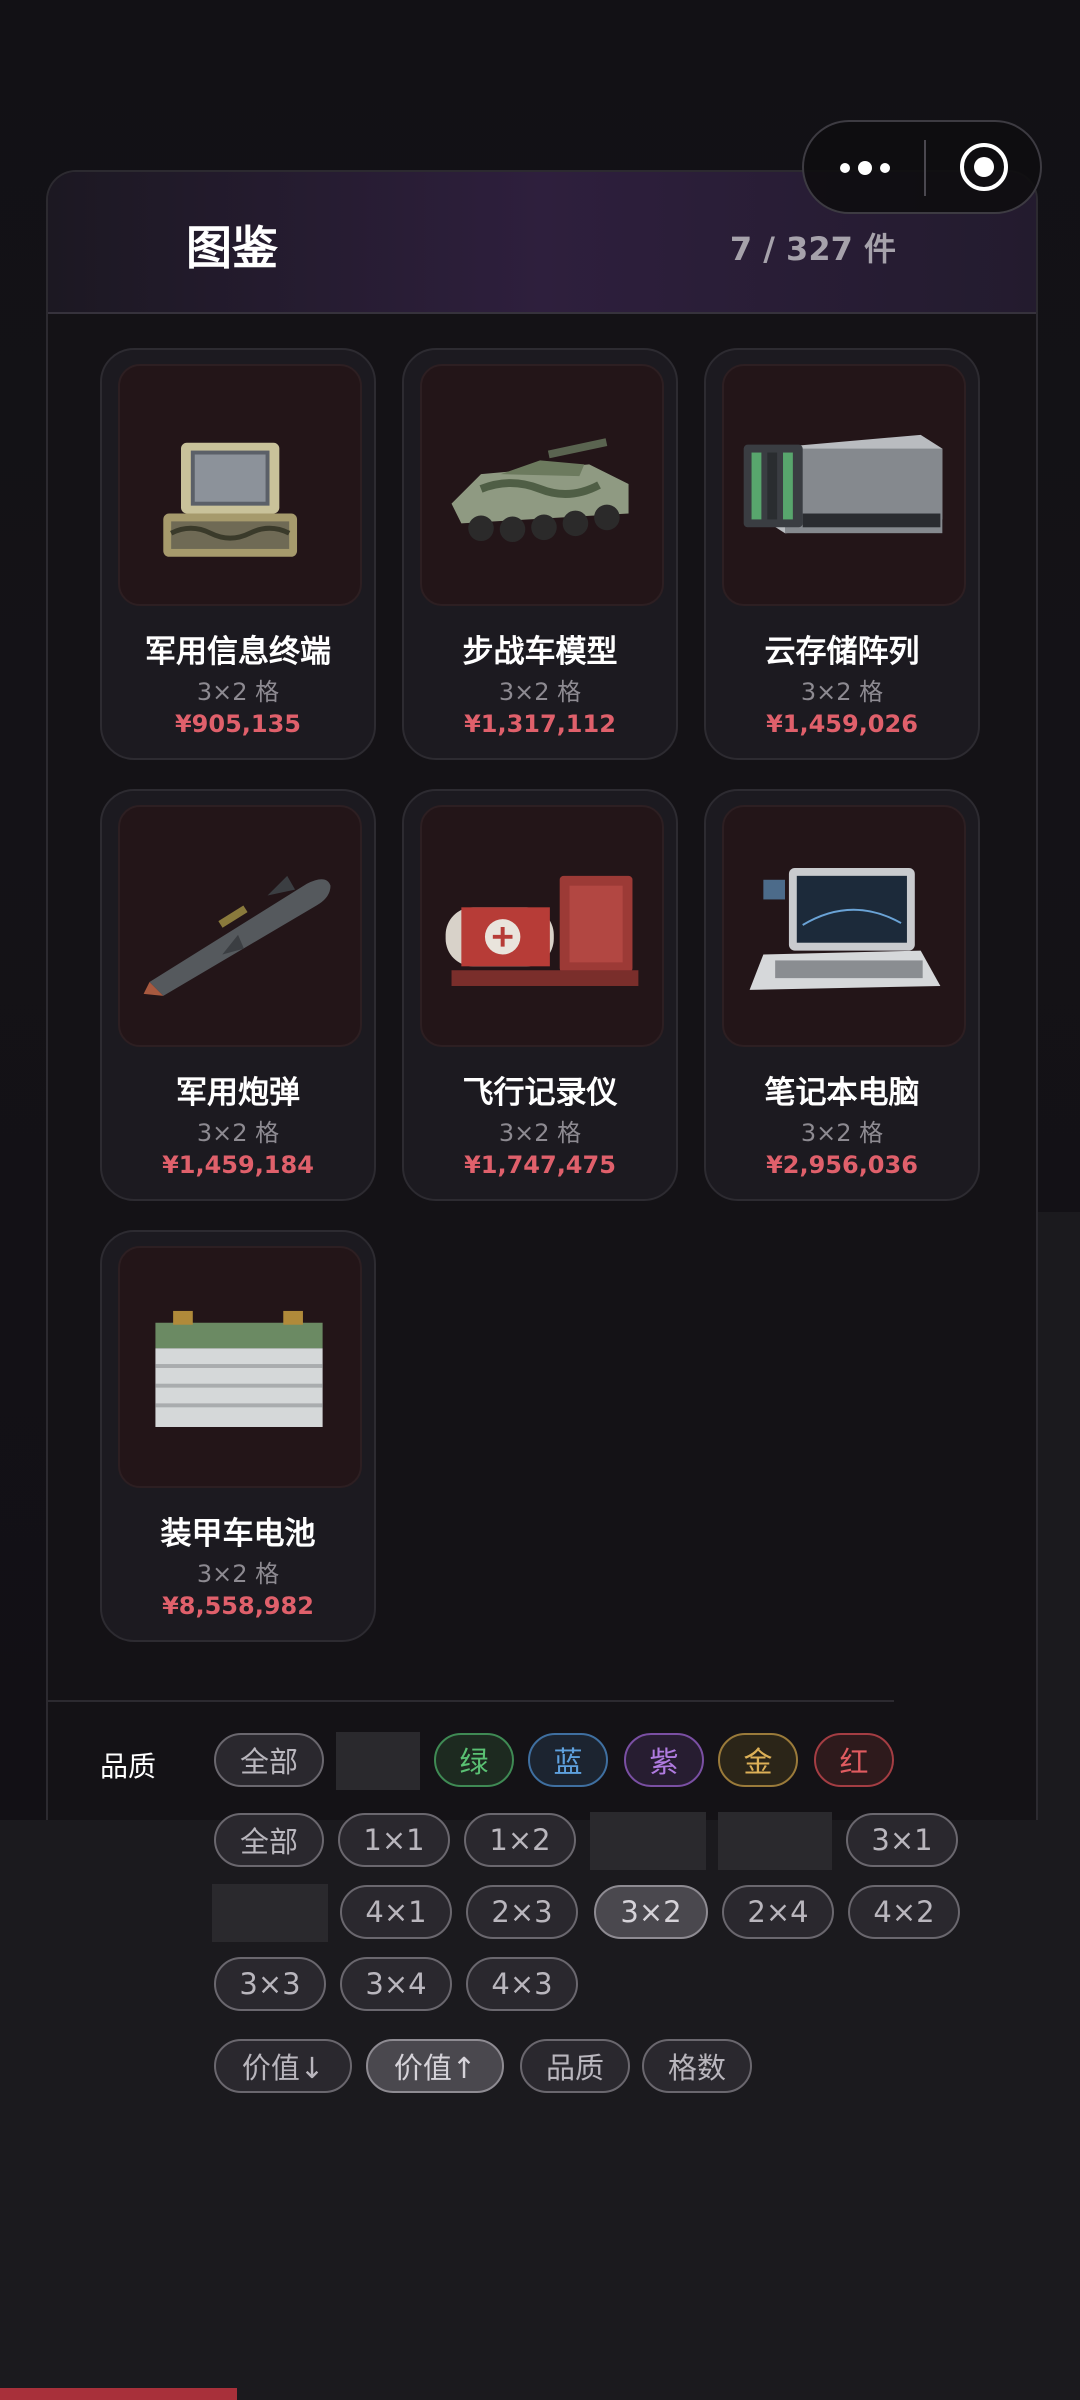 Image resolution: width=1080 pixels, height=2400 pixels. Describe the element at coordinates (842, 1165) in the screenshot. I see `item-price: ¥2,956,036` at that location.